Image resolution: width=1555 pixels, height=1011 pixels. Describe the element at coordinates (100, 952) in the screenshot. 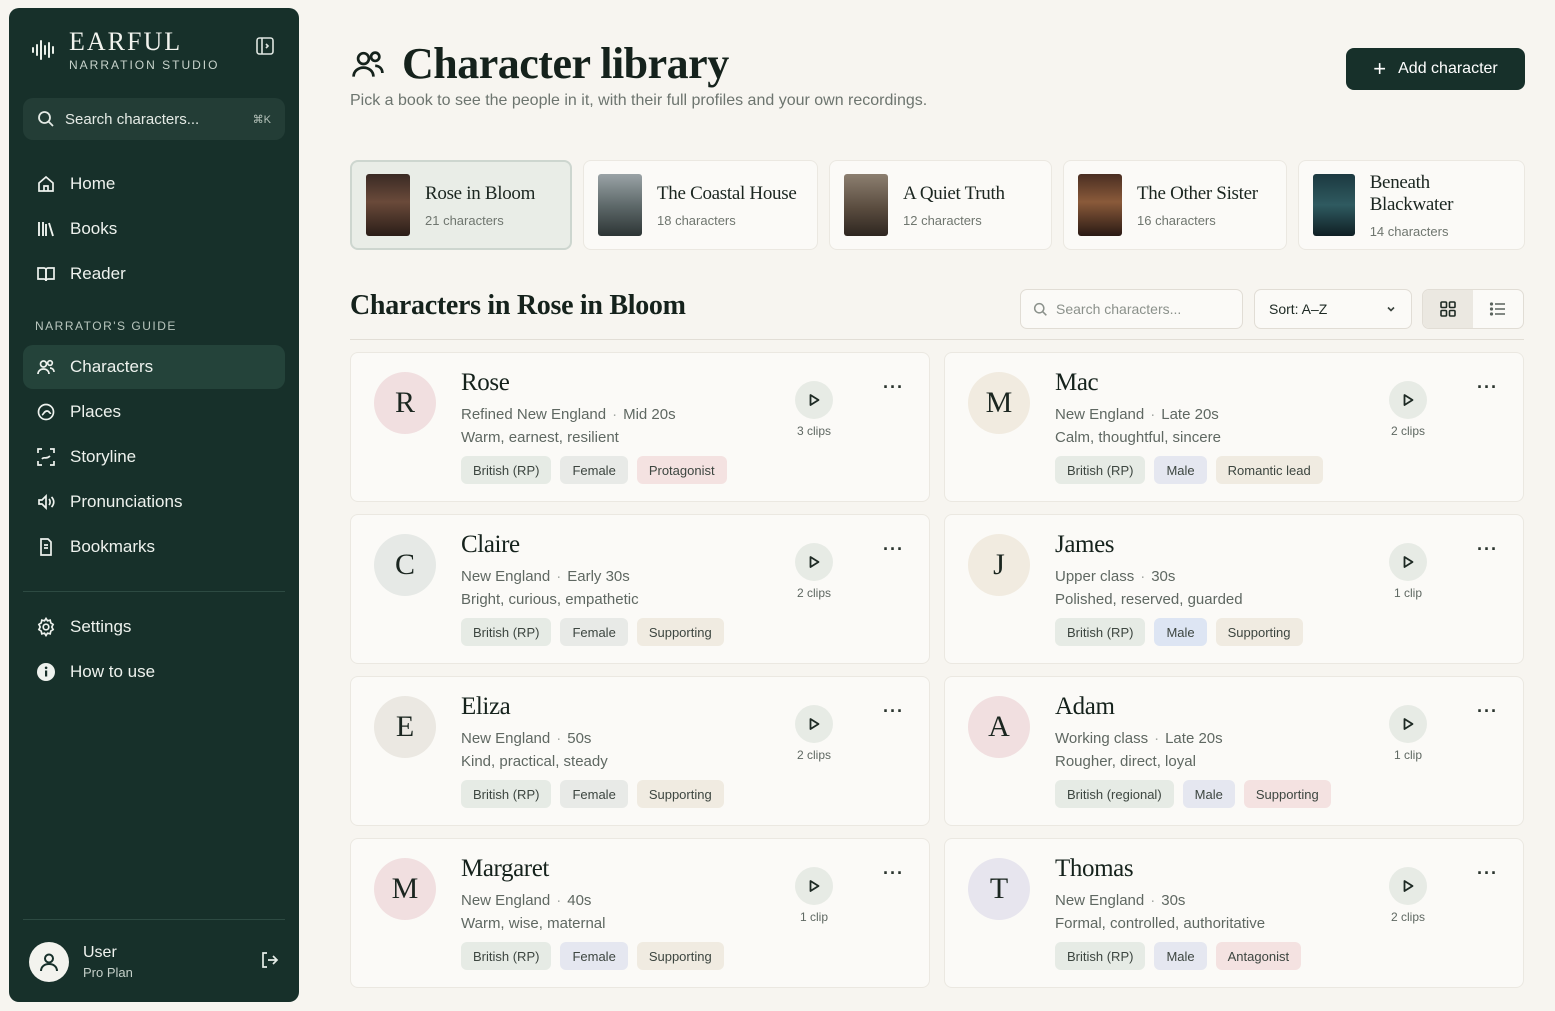

I see `user-name: User` at that location.